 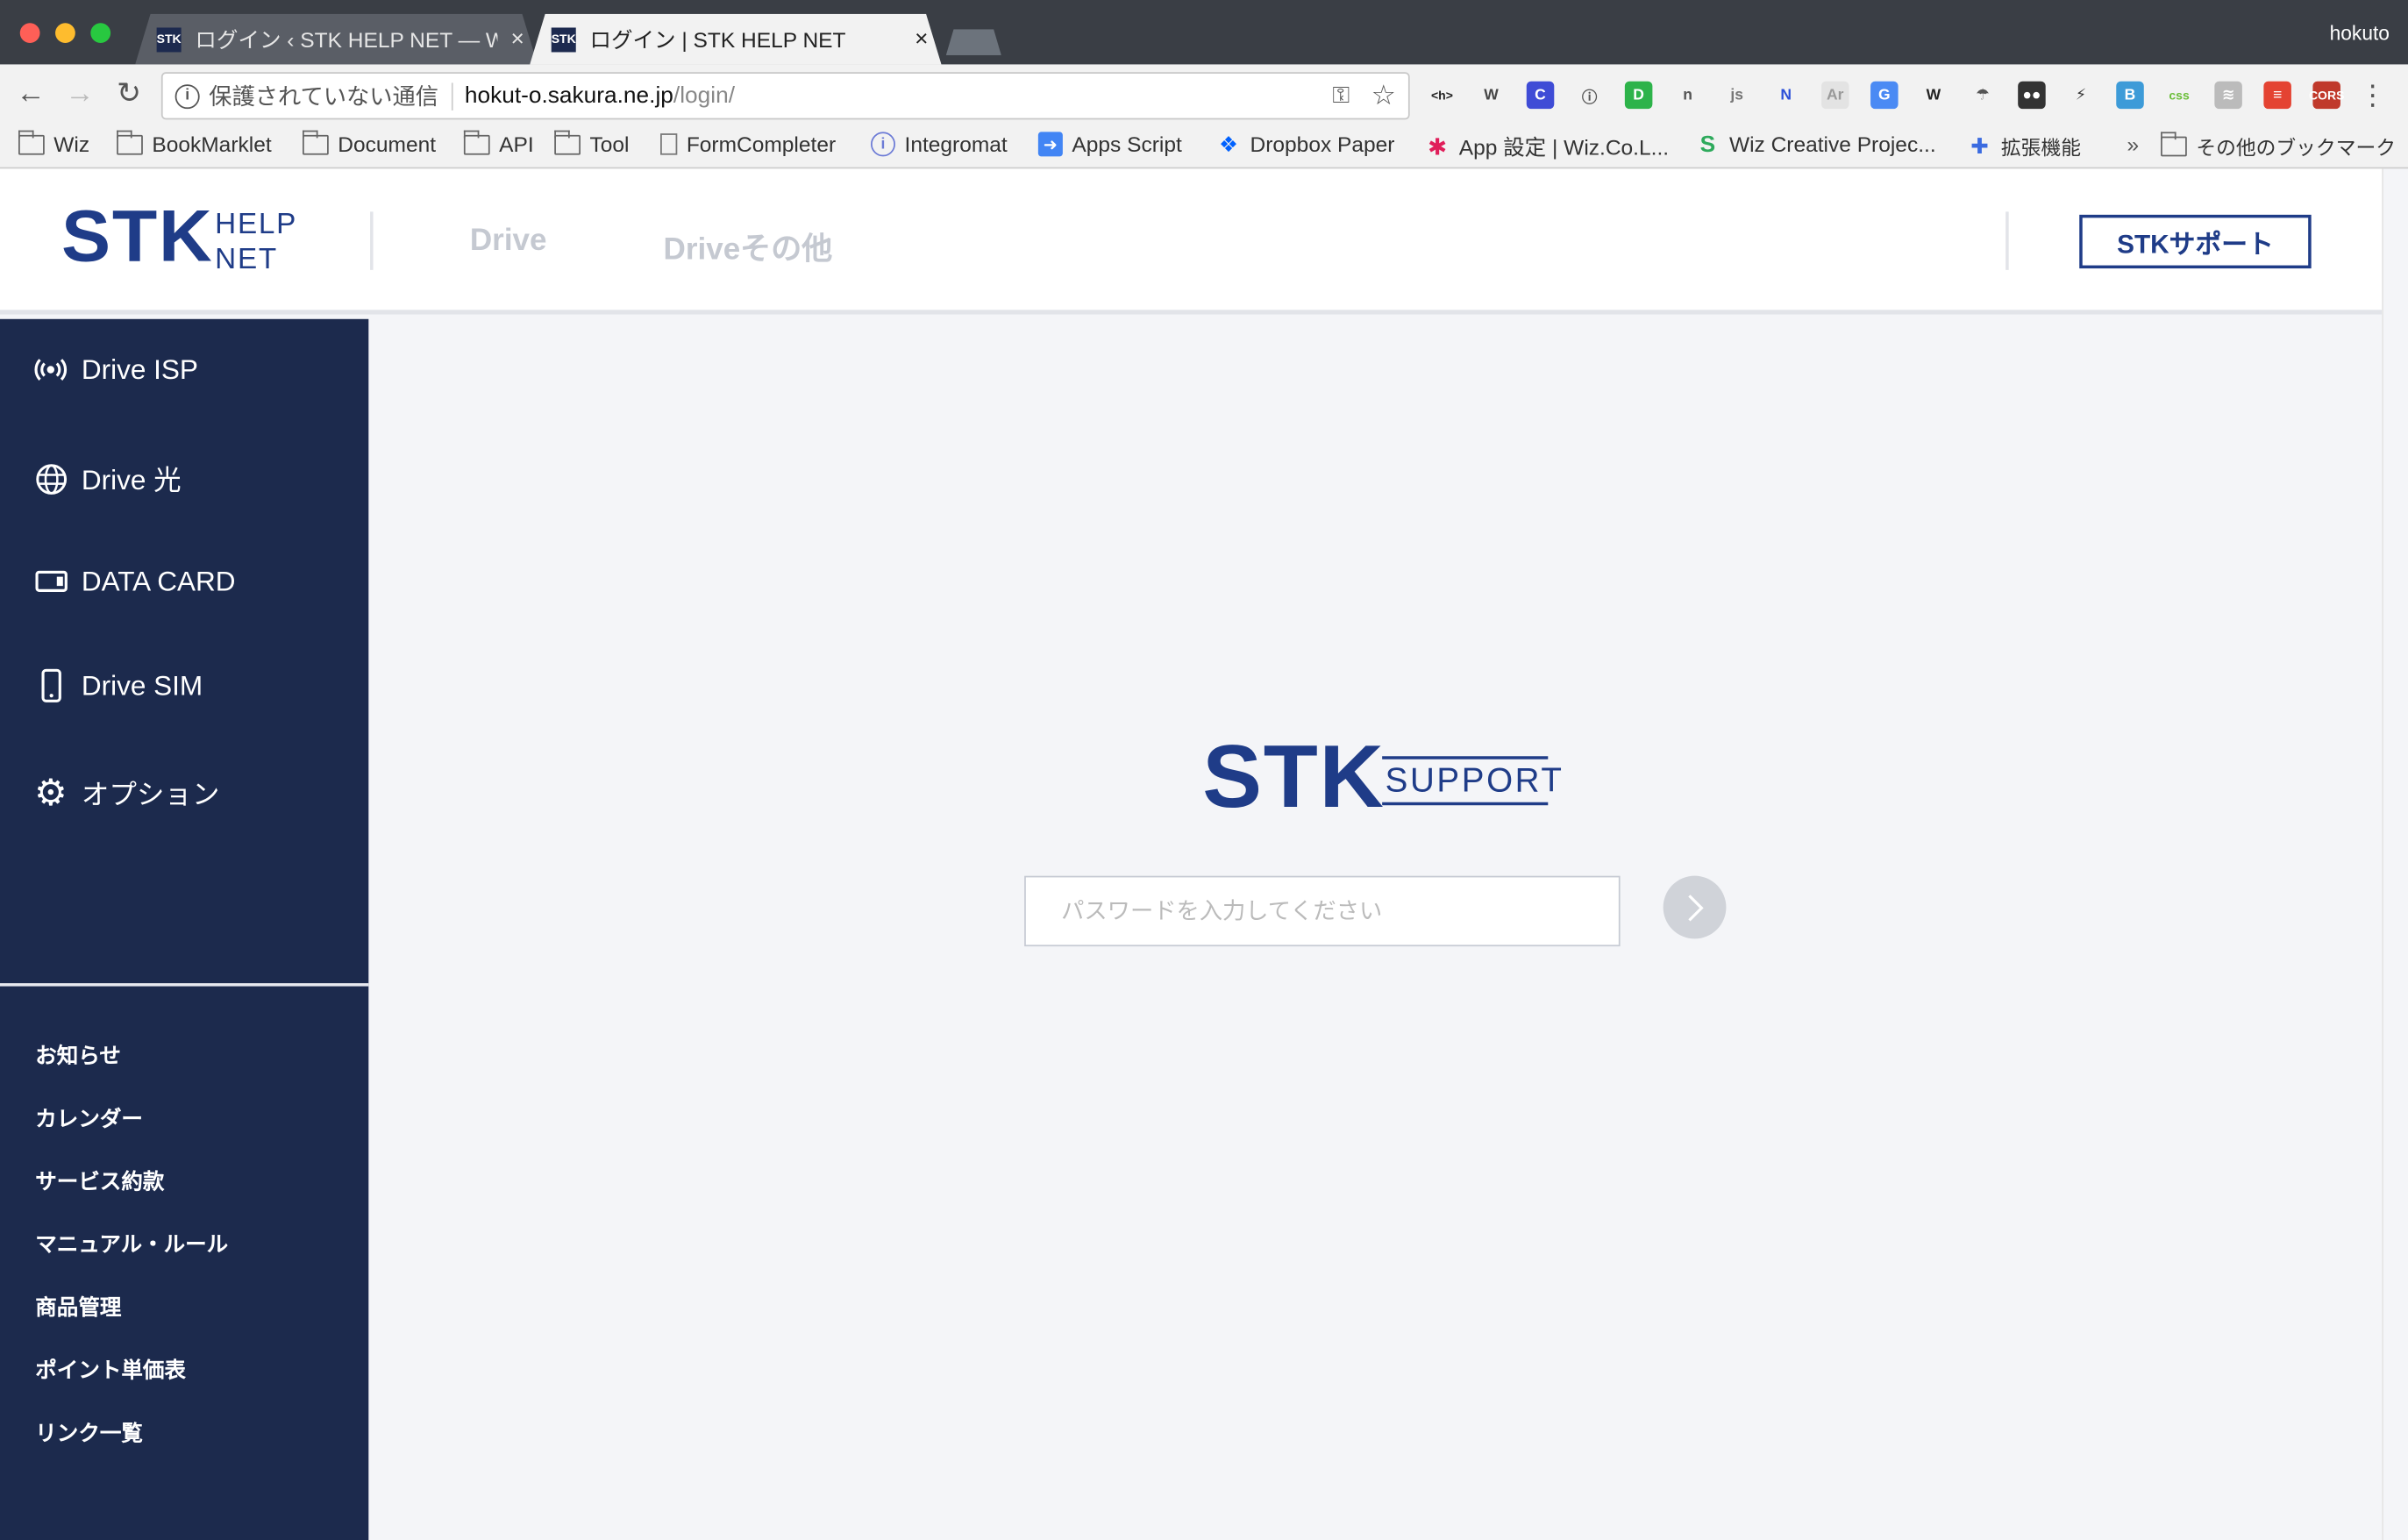 What do you see at coordinates (2373, 96) in the screenshot?
I see `menu-dots-icon: ⋮` at bounding box center [2373, 96].